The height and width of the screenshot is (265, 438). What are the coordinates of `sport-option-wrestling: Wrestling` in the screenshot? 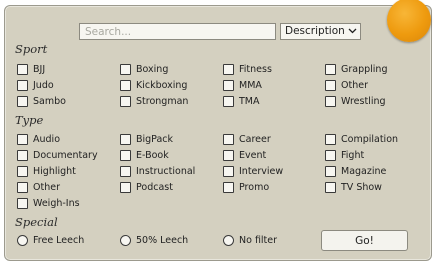 It's located at (355, 101).